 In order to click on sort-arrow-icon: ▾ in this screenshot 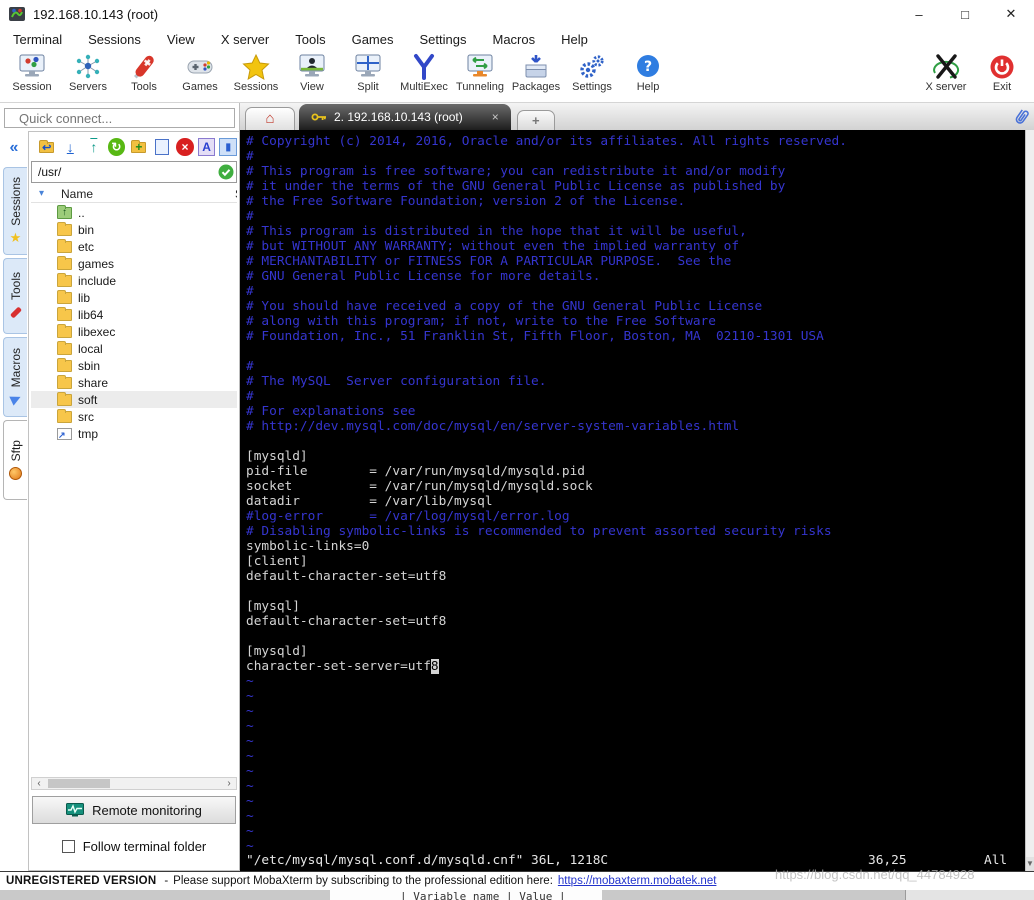, I will do `click(42, 193)`.